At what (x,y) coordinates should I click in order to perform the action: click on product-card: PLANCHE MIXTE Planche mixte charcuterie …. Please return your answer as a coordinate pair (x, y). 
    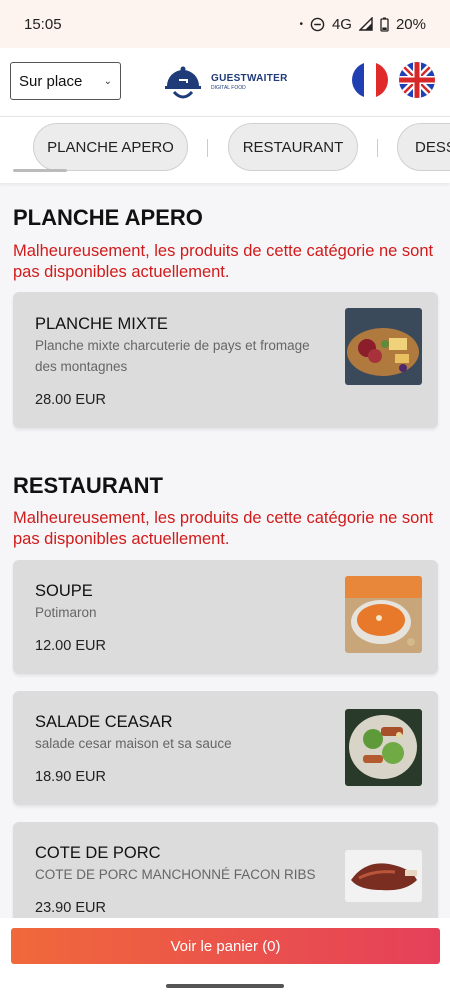
    Looking at the image, I should click on (225, 360).